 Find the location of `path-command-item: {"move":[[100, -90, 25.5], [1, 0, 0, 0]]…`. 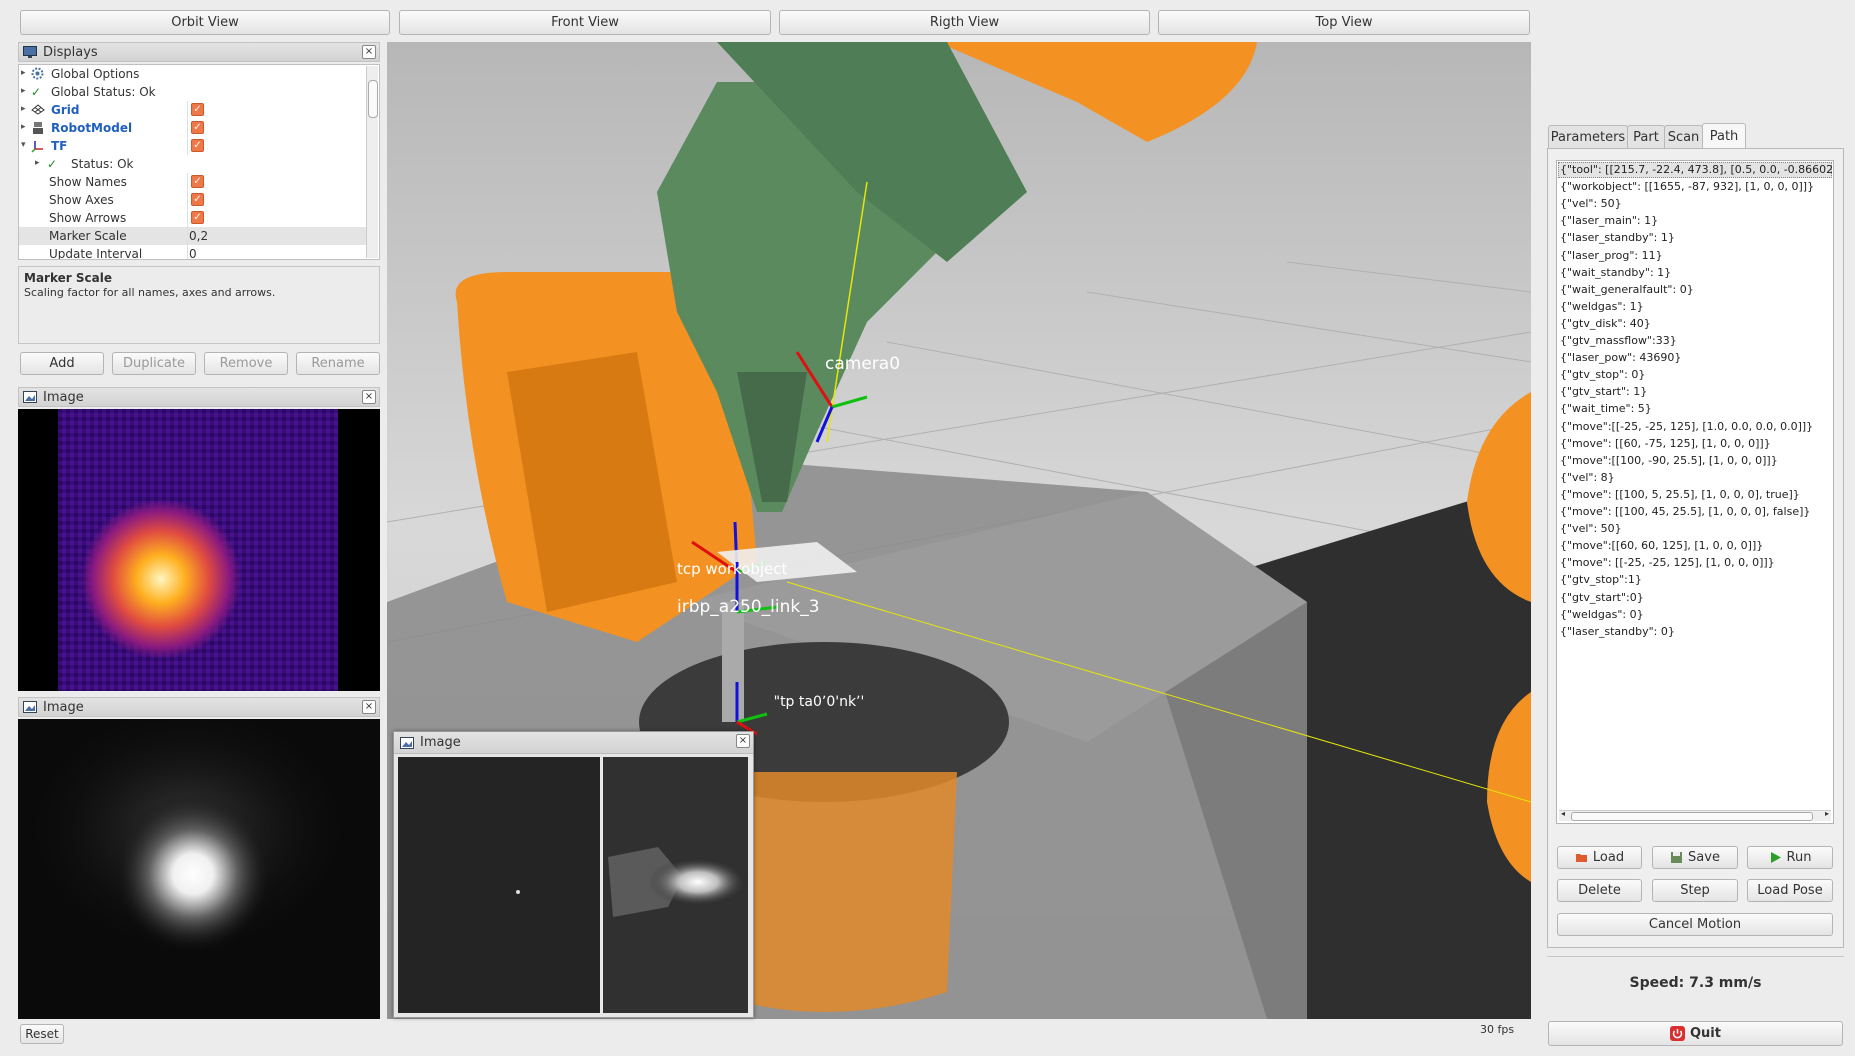

path-command-item: {"move":[[100, -90, 25.5], [1, 0, 0, 0]]… is located at coordinates (1669, 460).